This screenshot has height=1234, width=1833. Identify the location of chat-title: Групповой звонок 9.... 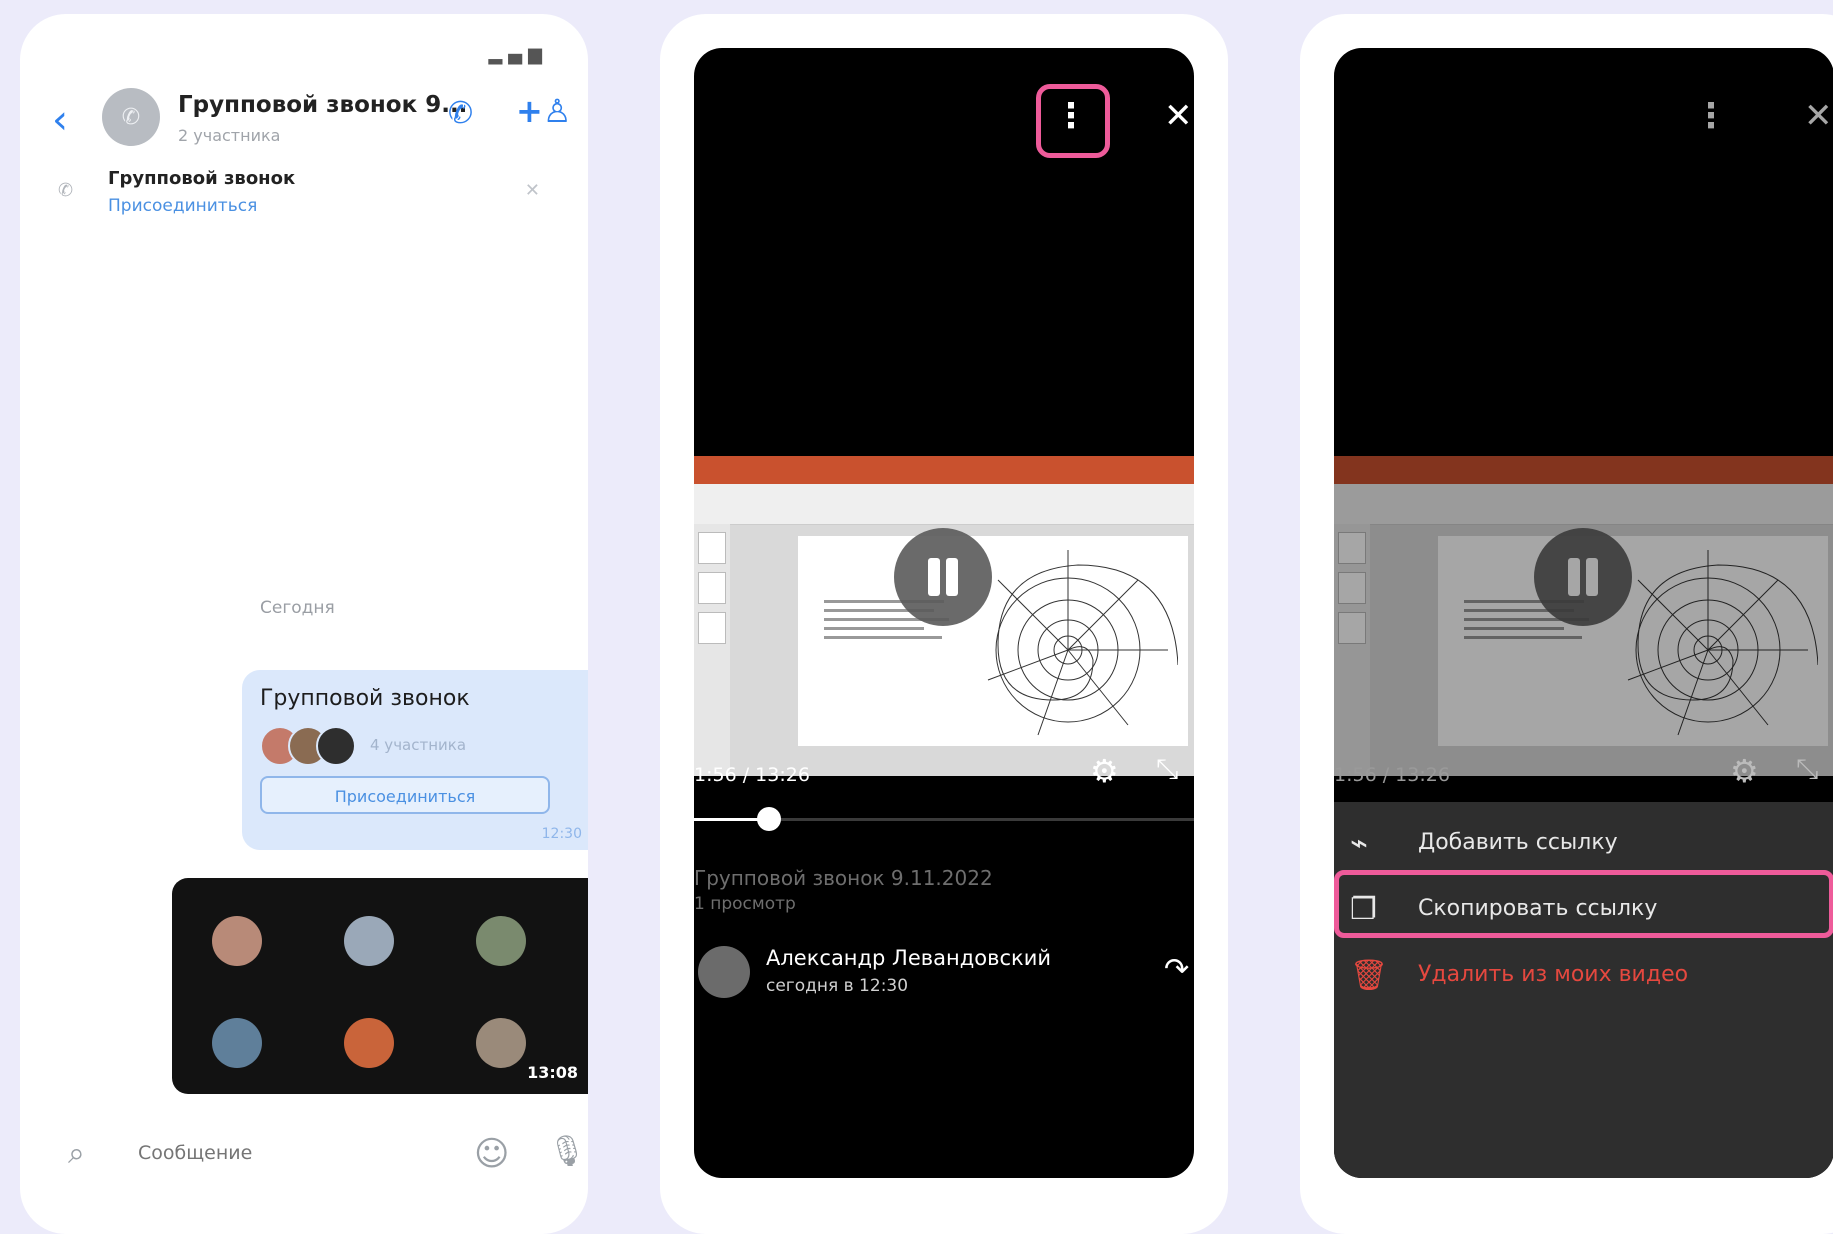
(322, 105).